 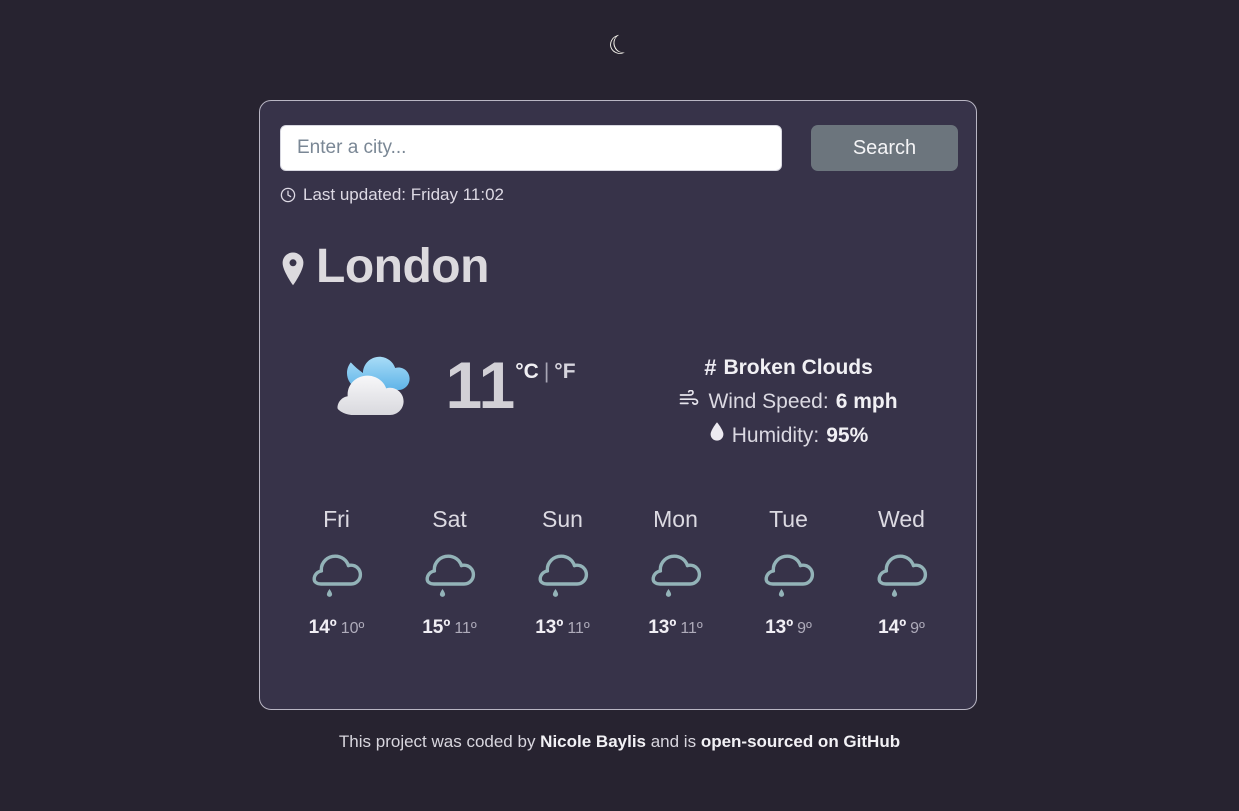 I want to click on last-updated: Last updated: Friday 11:02, so click(x=392, y=195).